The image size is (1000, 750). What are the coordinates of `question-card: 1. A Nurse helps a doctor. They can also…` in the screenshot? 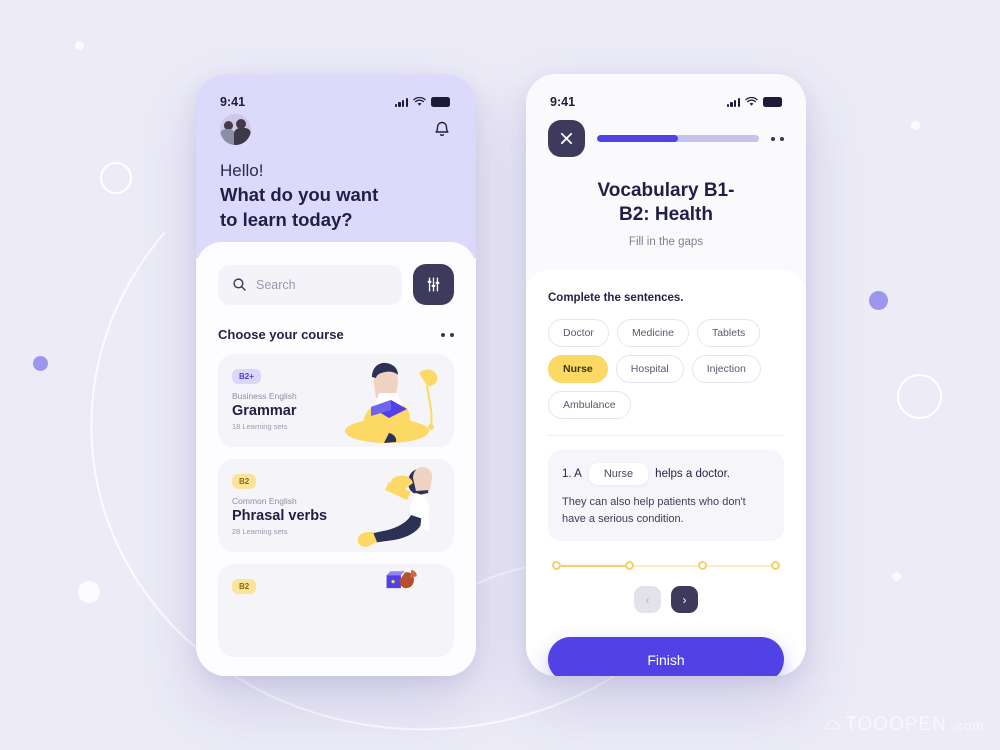 It's located at (666, 496).